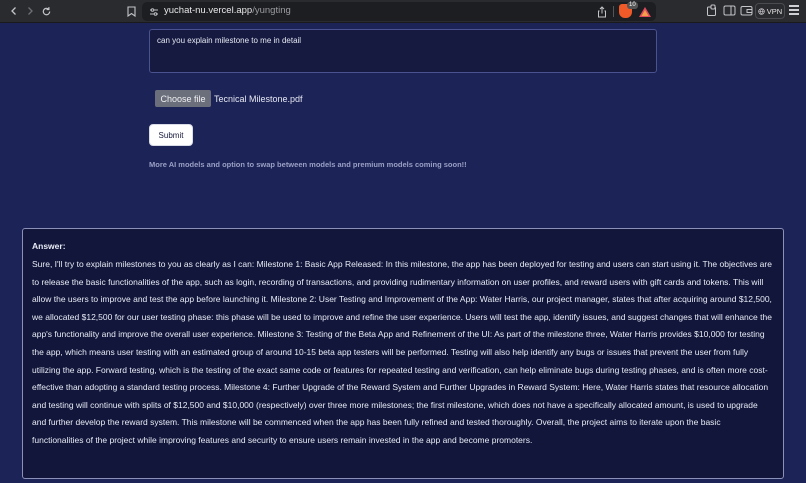 This screenshot has width=806, height=483. I want to click on wallet-icon, so click(747, 11).